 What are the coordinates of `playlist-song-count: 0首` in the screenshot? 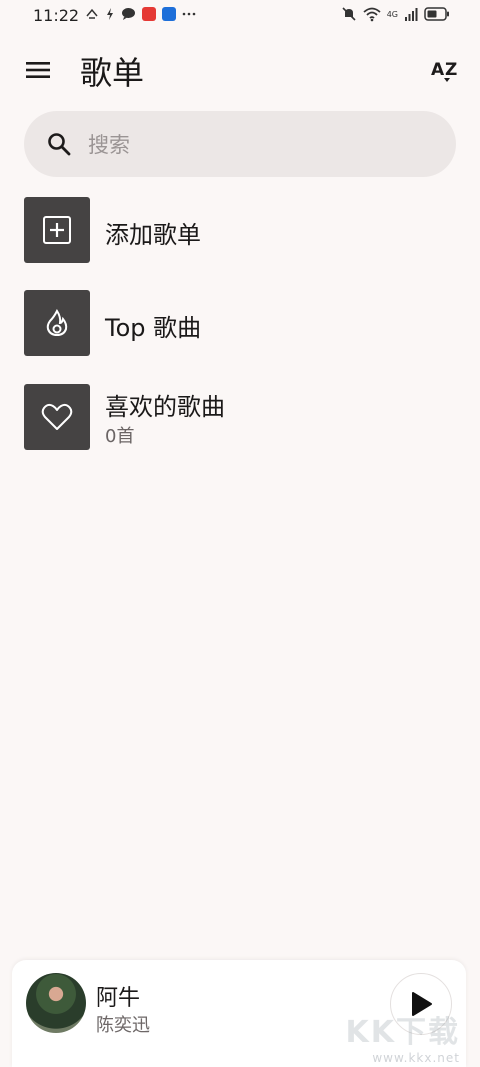 It's located at (120, 436).